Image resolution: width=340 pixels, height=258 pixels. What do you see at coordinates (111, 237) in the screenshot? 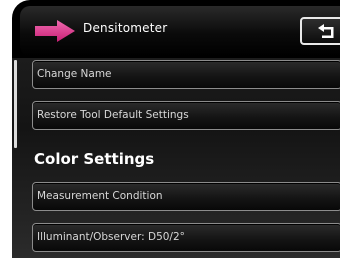
I see `illuminant-observer-label: Illuminant/Observer: D50/2°` at bounding box center [111, 237].